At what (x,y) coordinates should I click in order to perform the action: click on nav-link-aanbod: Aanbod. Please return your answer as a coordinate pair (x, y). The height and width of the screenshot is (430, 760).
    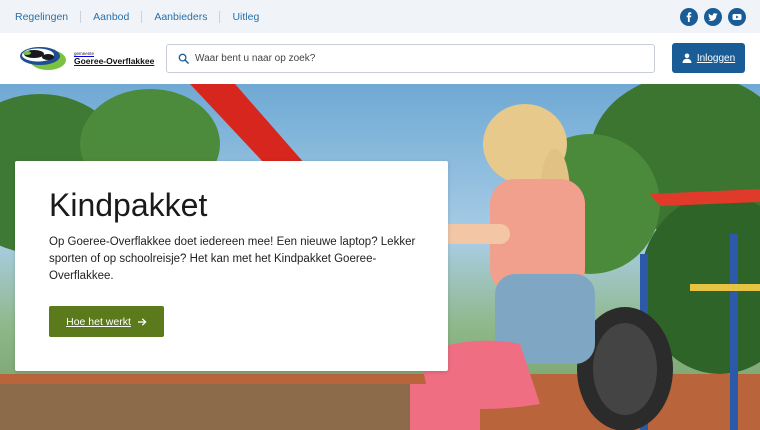
    Looking at the image, I should click on (111, 17).